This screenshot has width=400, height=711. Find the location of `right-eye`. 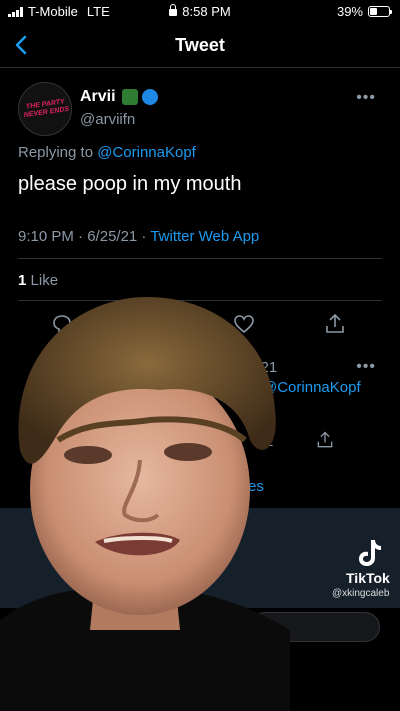

right-eye is located at coordinates (188, 452).